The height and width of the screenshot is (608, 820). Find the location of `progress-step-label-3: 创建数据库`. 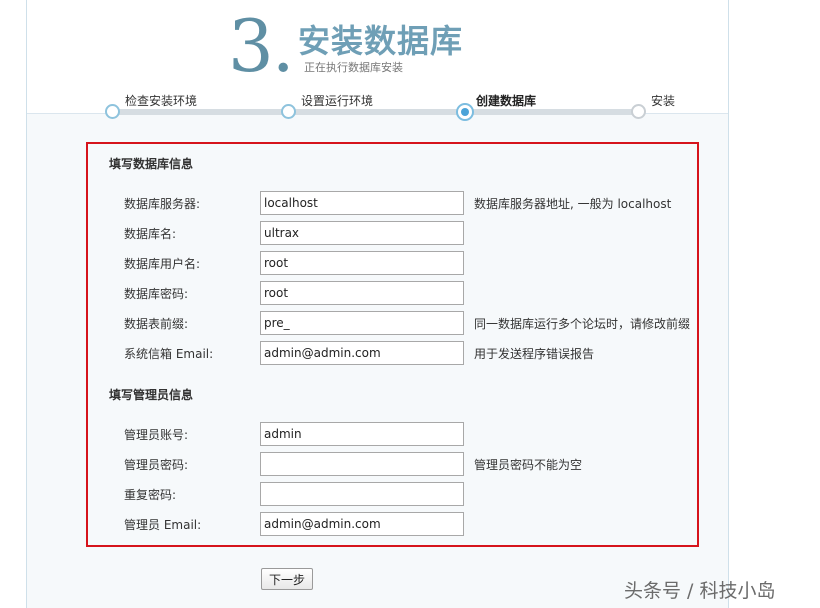

progress-step-label-3: 创建数据库 is located at coordinates (506, 101).